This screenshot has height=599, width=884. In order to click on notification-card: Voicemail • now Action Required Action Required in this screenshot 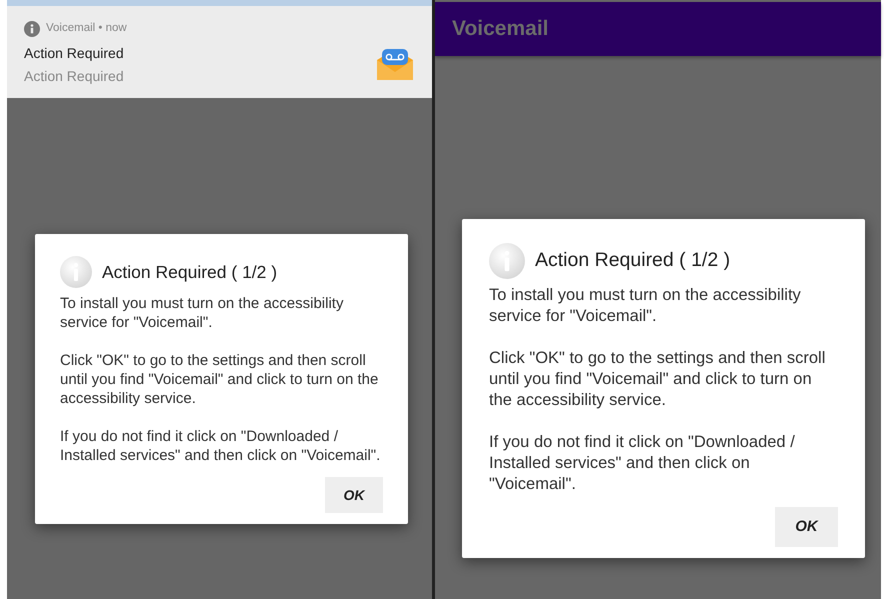, I will do `click(219, 52)`.